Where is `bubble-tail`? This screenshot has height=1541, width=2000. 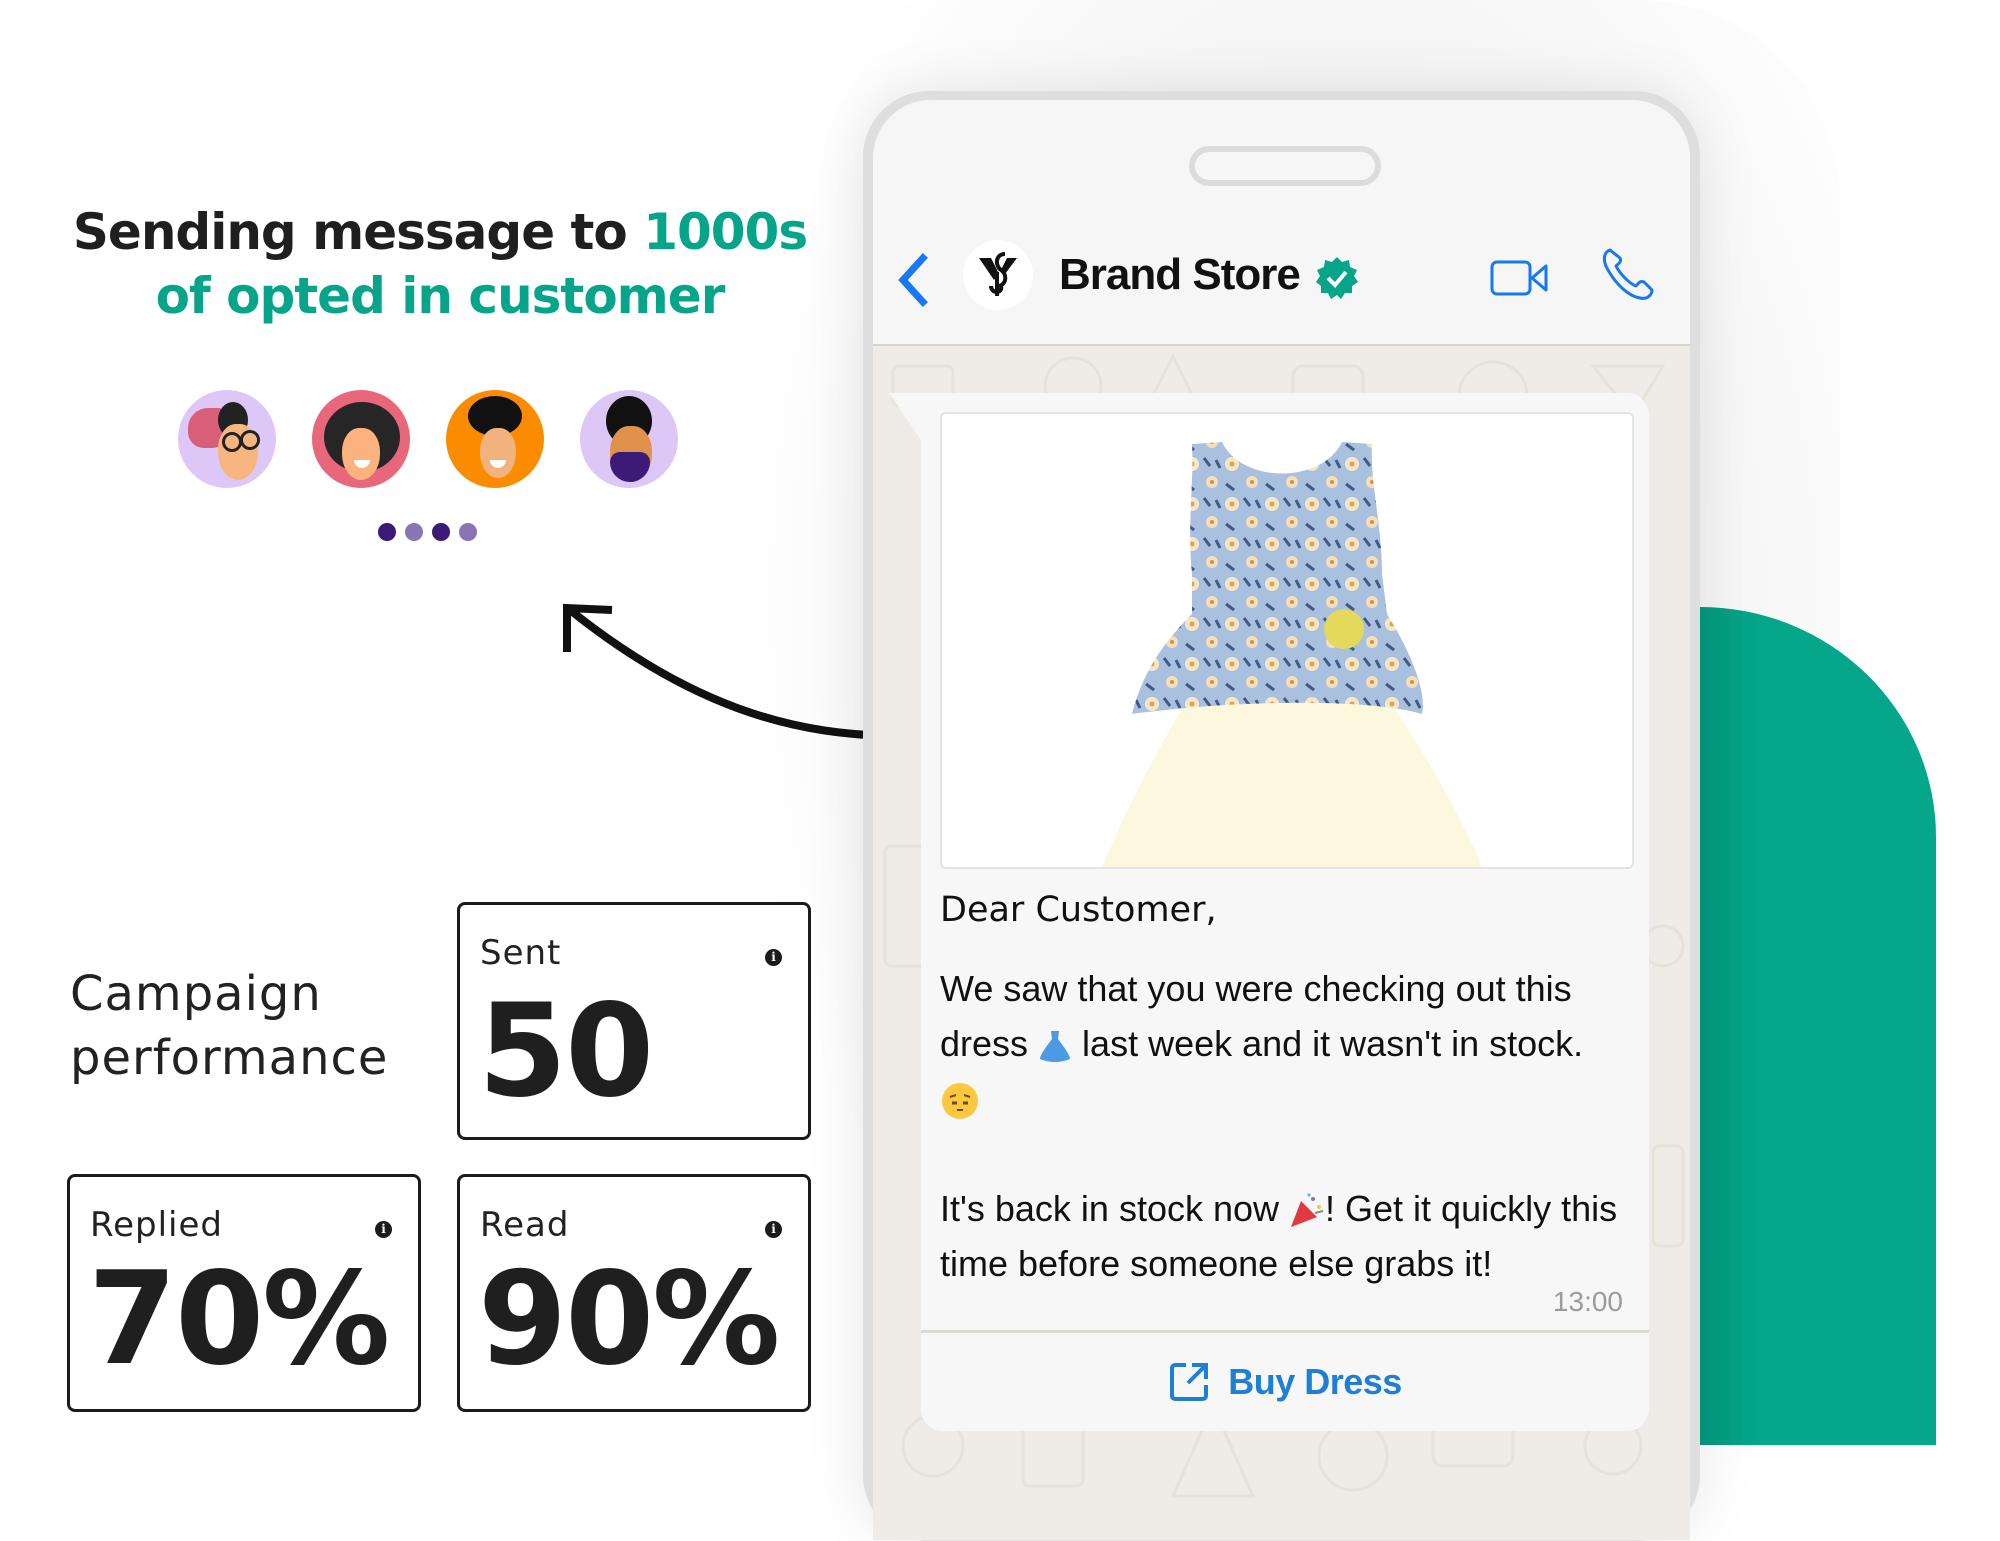
bubble-tail is located at coordinates (906, 418).